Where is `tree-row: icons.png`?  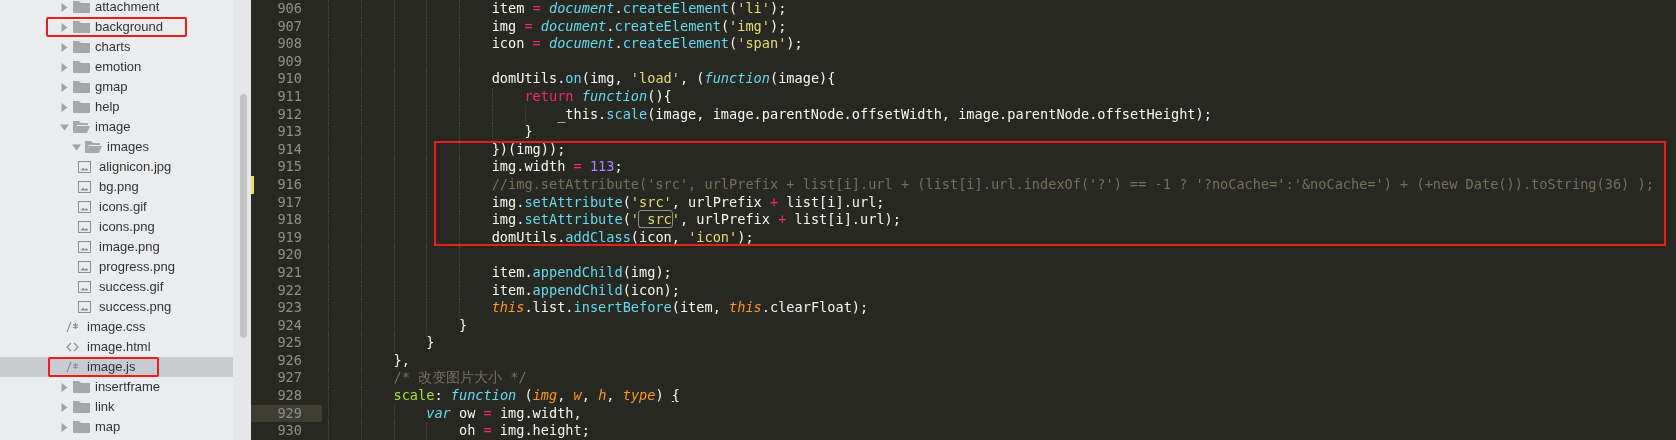
tree-row: icons.png is located at coordinates (116, 227).